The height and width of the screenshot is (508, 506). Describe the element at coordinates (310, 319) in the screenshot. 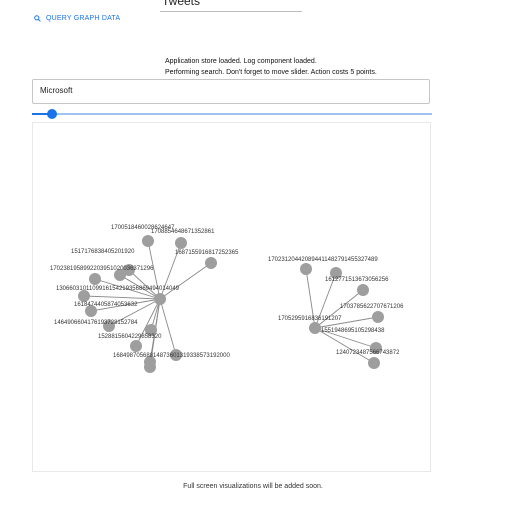

I see `graph-node-label: 1705295916836191207` at that location.